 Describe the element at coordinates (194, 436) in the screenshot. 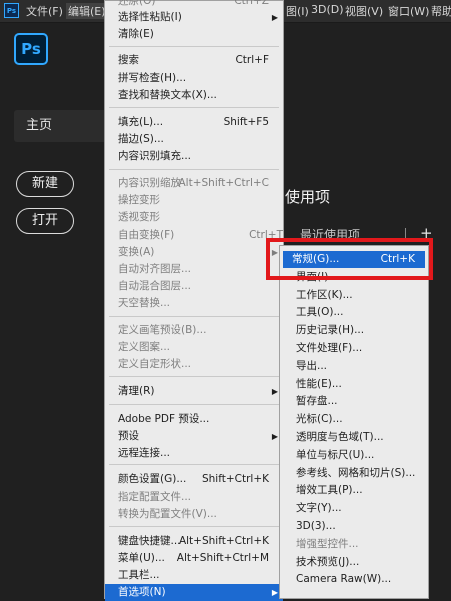

I see `edit-menu-item: 预设 ▶` at that location.